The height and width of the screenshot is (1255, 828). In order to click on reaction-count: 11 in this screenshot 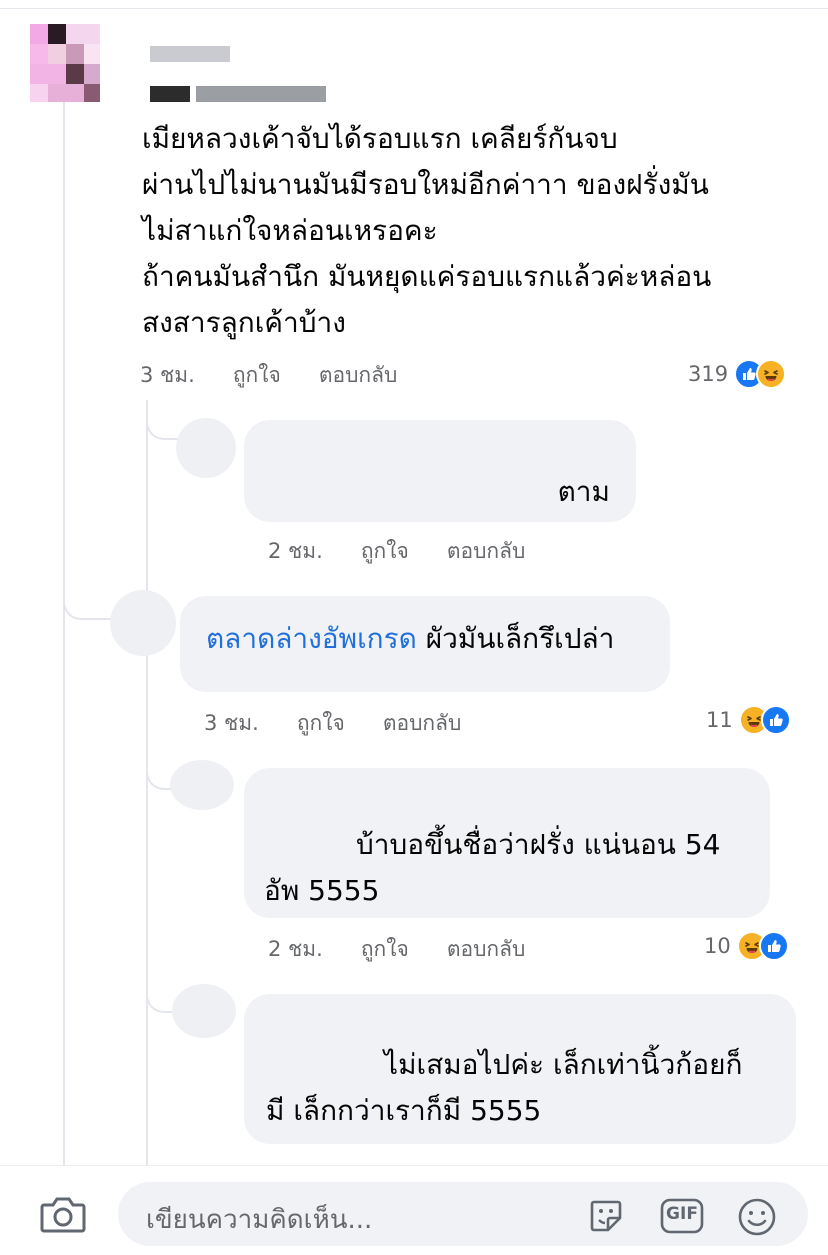, I will do `click(719, 720)`.